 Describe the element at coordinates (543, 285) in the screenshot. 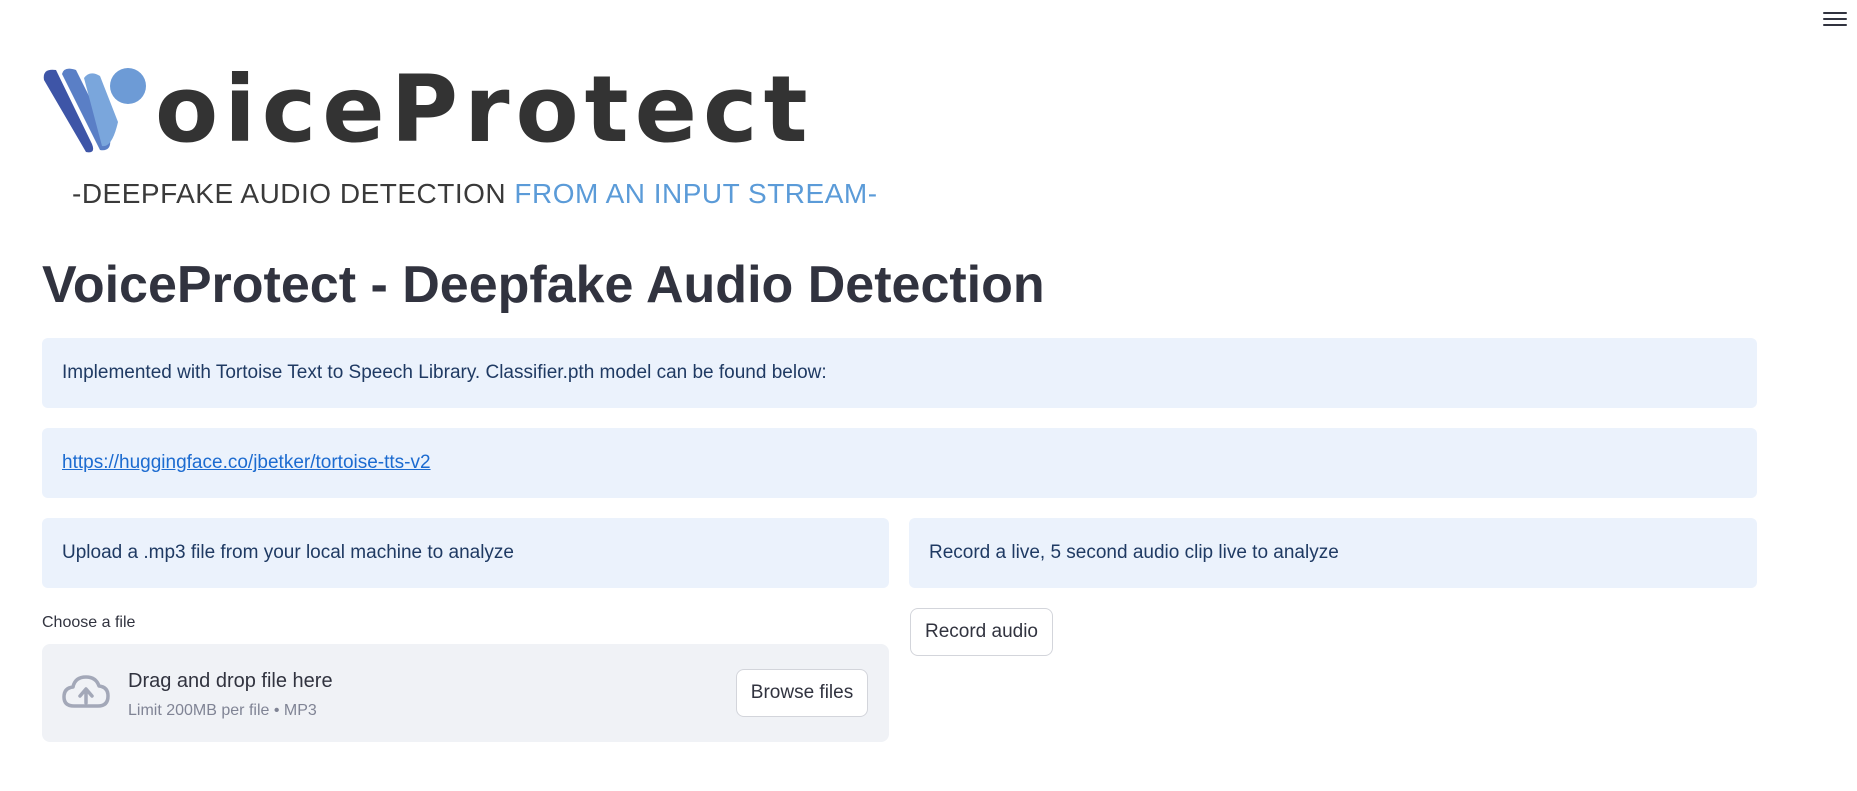

I see `page-title: VoiceProtect - Deepfake Audio Detection` at that location.